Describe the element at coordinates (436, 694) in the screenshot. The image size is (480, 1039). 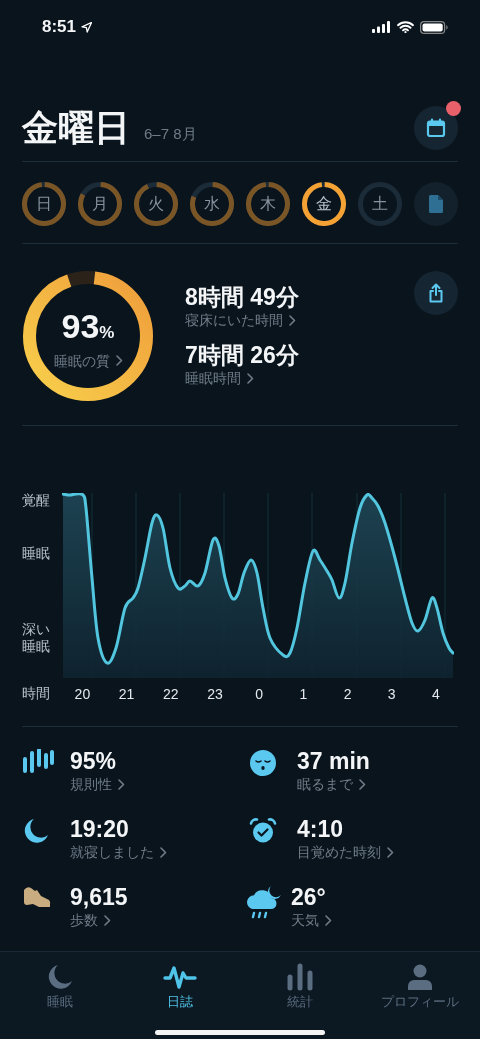
I see `hour-label: 4` at that location.